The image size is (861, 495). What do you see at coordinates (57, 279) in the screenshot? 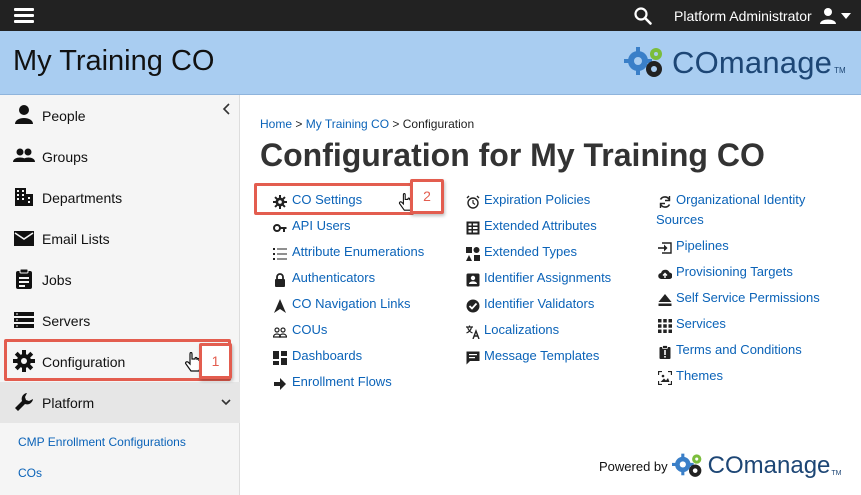
I see `sidebar-item-label: Jobs` at bounding box center [57, 279].